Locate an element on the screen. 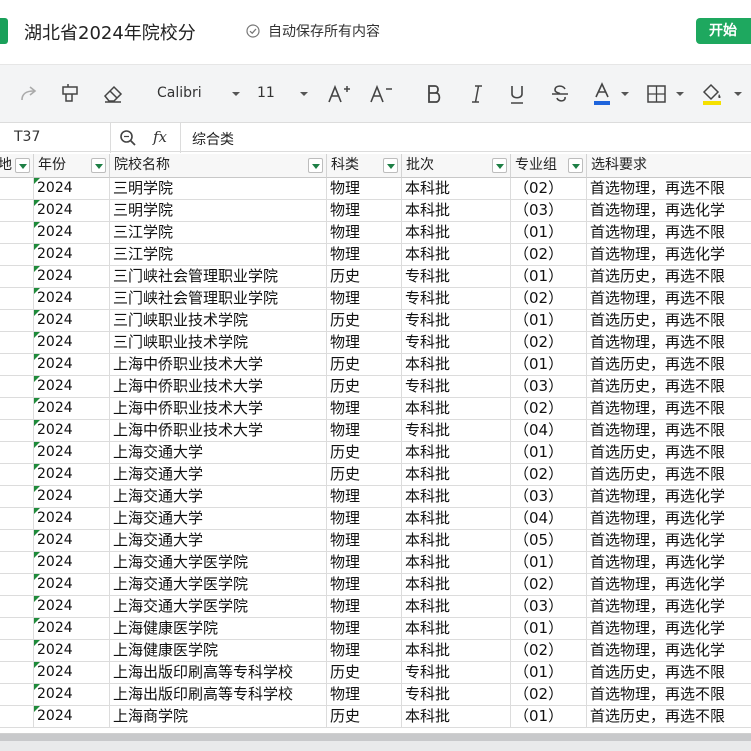  cell-batch: 专科批 is located at coordinates (456, 277).